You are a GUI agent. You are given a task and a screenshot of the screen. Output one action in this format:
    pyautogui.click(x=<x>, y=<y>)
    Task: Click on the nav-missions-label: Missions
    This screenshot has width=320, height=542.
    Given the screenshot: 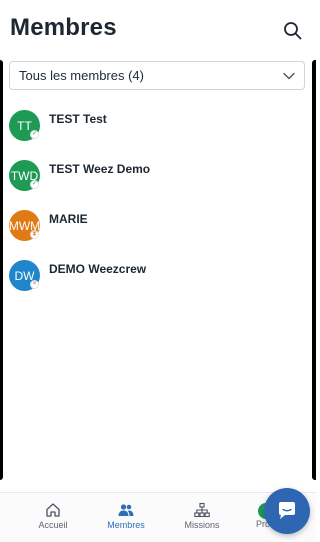 What is the action you would take?
    pyautogui.click(x=202, y=525)
    